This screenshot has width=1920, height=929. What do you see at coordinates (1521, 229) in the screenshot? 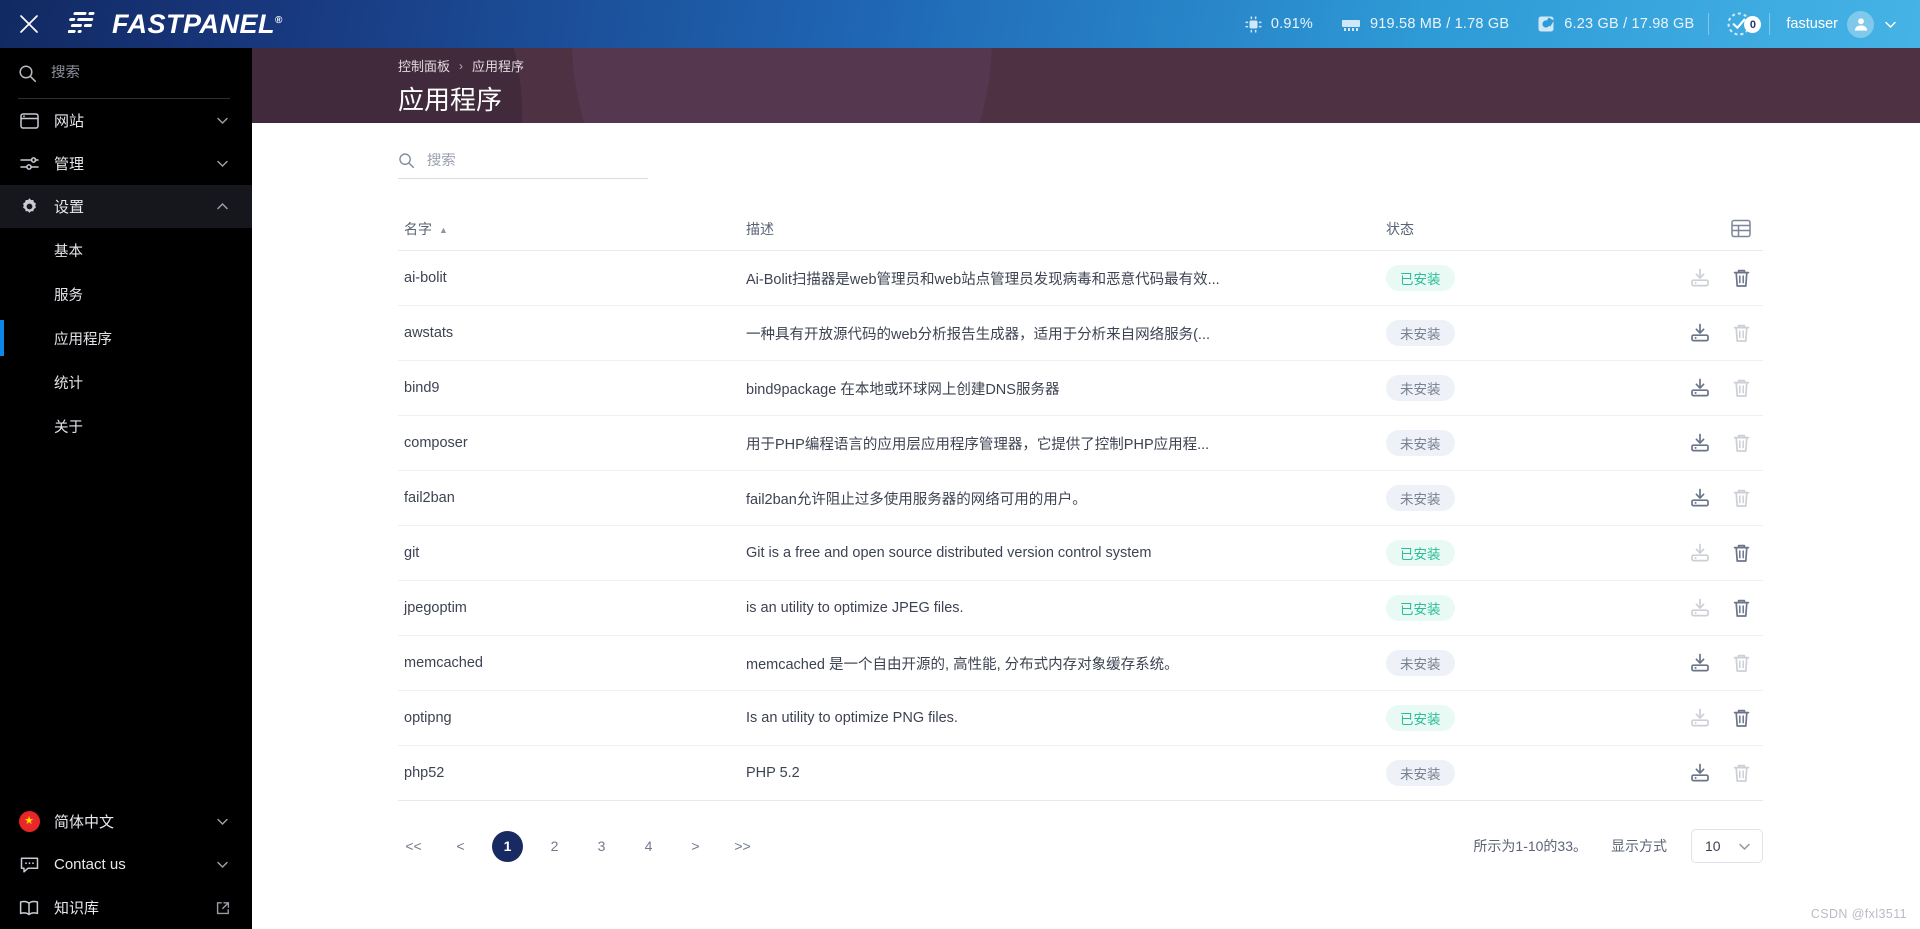
I see `column-header-status: 状态` at bounding box center [1521, 229].